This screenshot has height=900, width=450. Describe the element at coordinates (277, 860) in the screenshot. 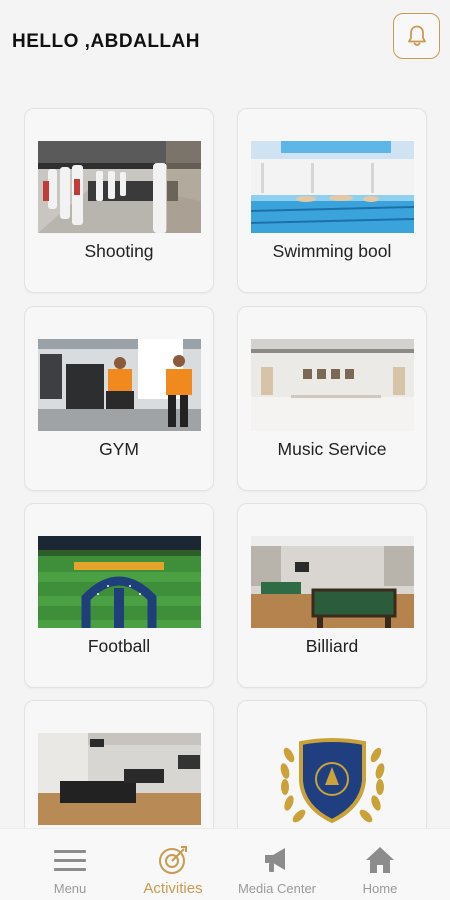

I see `megaphone-icon` at that location.